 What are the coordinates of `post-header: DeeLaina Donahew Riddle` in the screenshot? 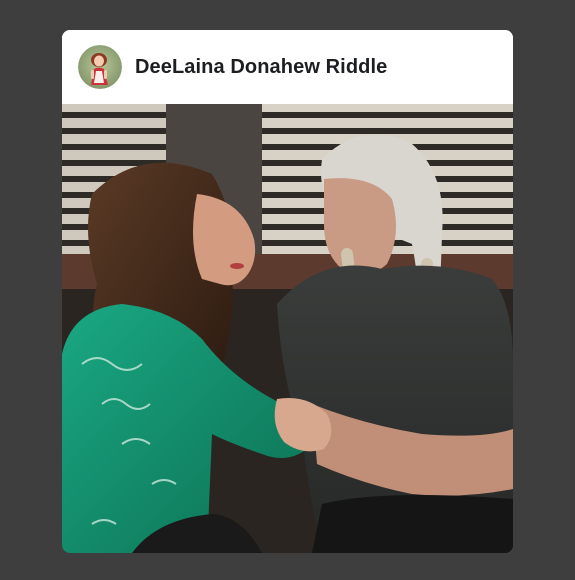 It's located at (287, 67).